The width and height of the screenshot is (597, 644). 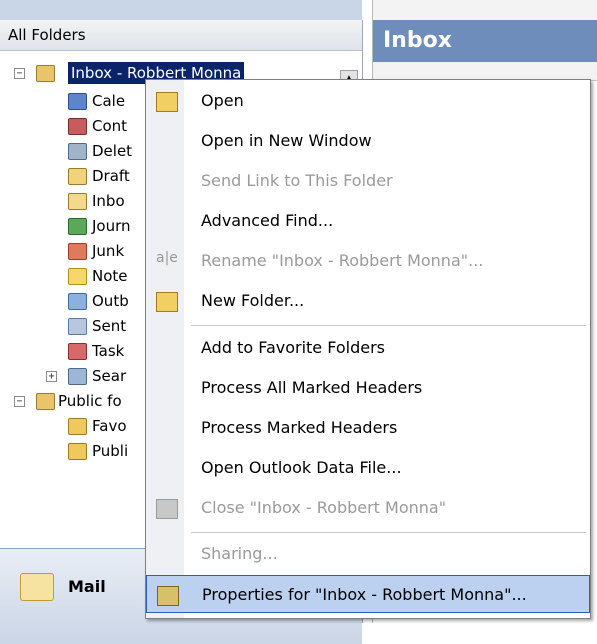 What do you see at coordinates (108, 351) in the screenshot?
I see `tree-label: Task` at bounding box center [108, 351].